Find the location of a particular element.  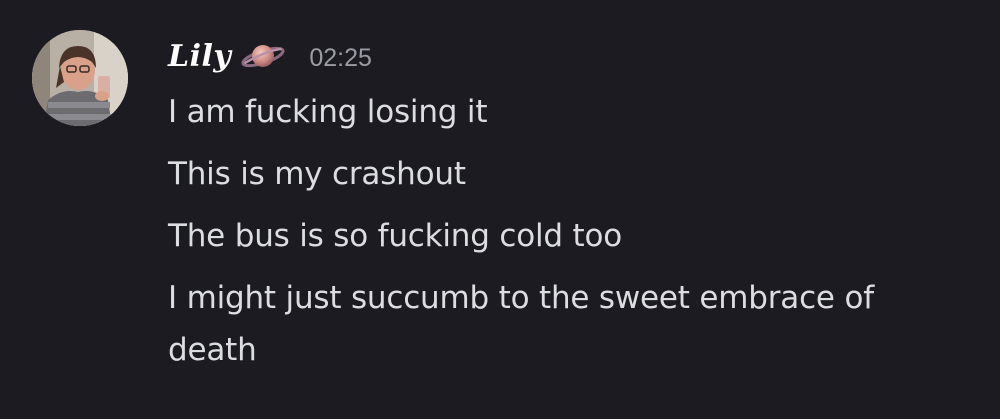

timestamp: 02:25 is located at coordinates (340, 57).